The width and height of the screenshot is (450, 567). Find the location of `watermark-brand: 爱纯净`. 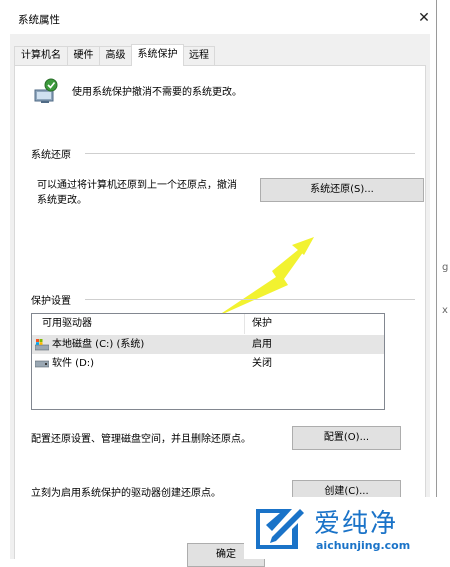

watermark-brand: 爱纯净 is located at coordinates (356, 524).